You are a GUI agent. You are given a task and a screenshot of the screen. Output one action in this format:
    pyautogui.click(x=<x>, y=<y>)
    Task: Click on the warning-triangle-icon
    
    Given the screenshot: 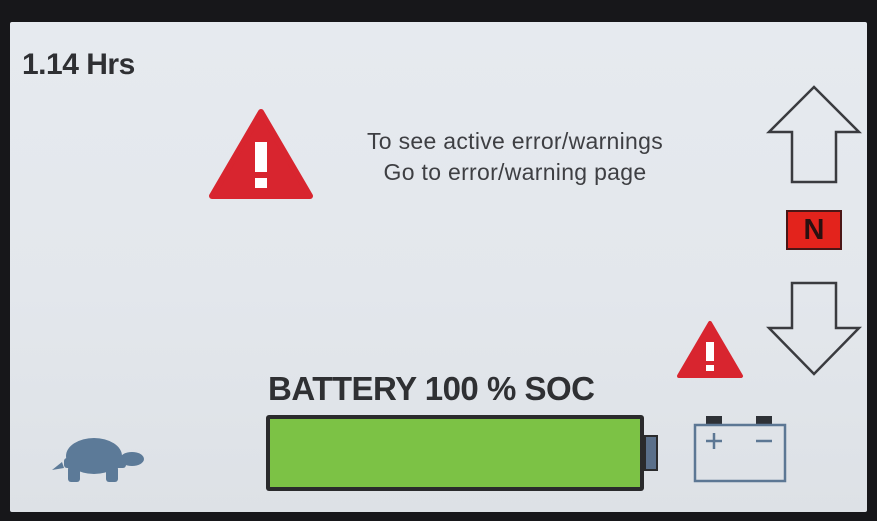 What is the action you would take?
    pyautogui.click(x=710, y=350)
    